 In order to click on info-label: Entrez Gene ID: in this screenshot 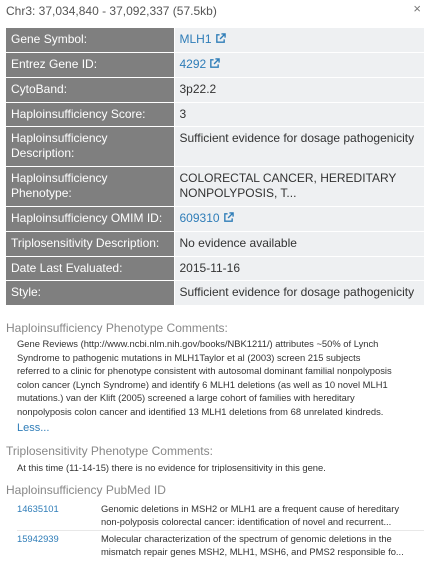, I will do `click(90, 65)`.